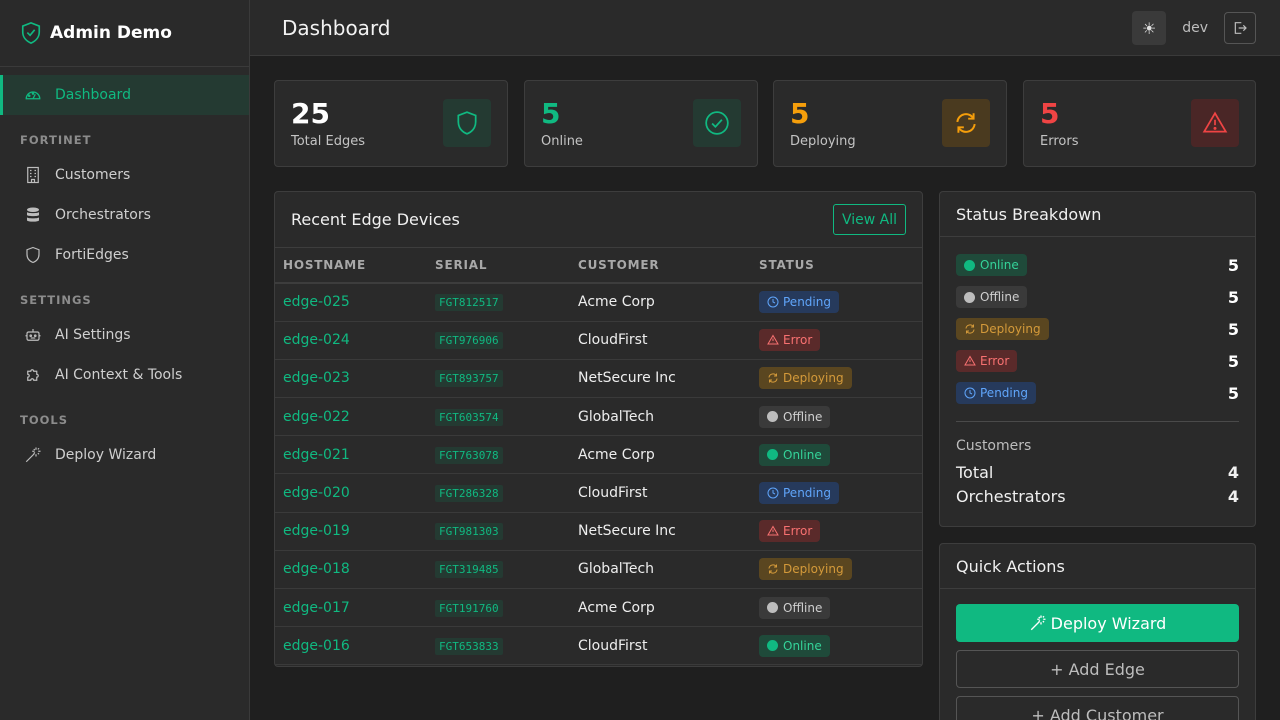  Describe the element at coordinates (310, 113) in the screenshot. I see `stat-value: 25` at that location.